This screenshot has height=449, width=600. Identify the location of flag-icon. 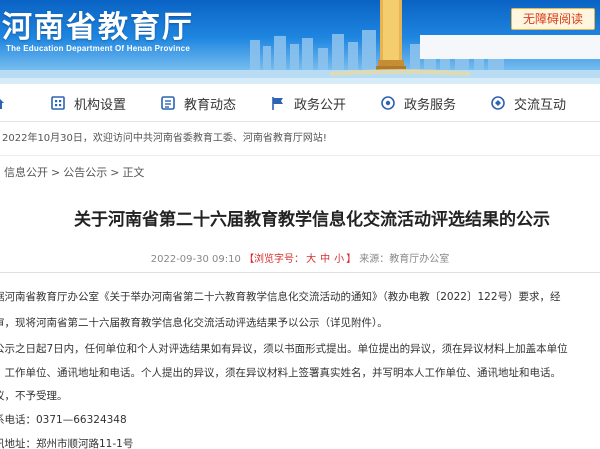
(278, 103).